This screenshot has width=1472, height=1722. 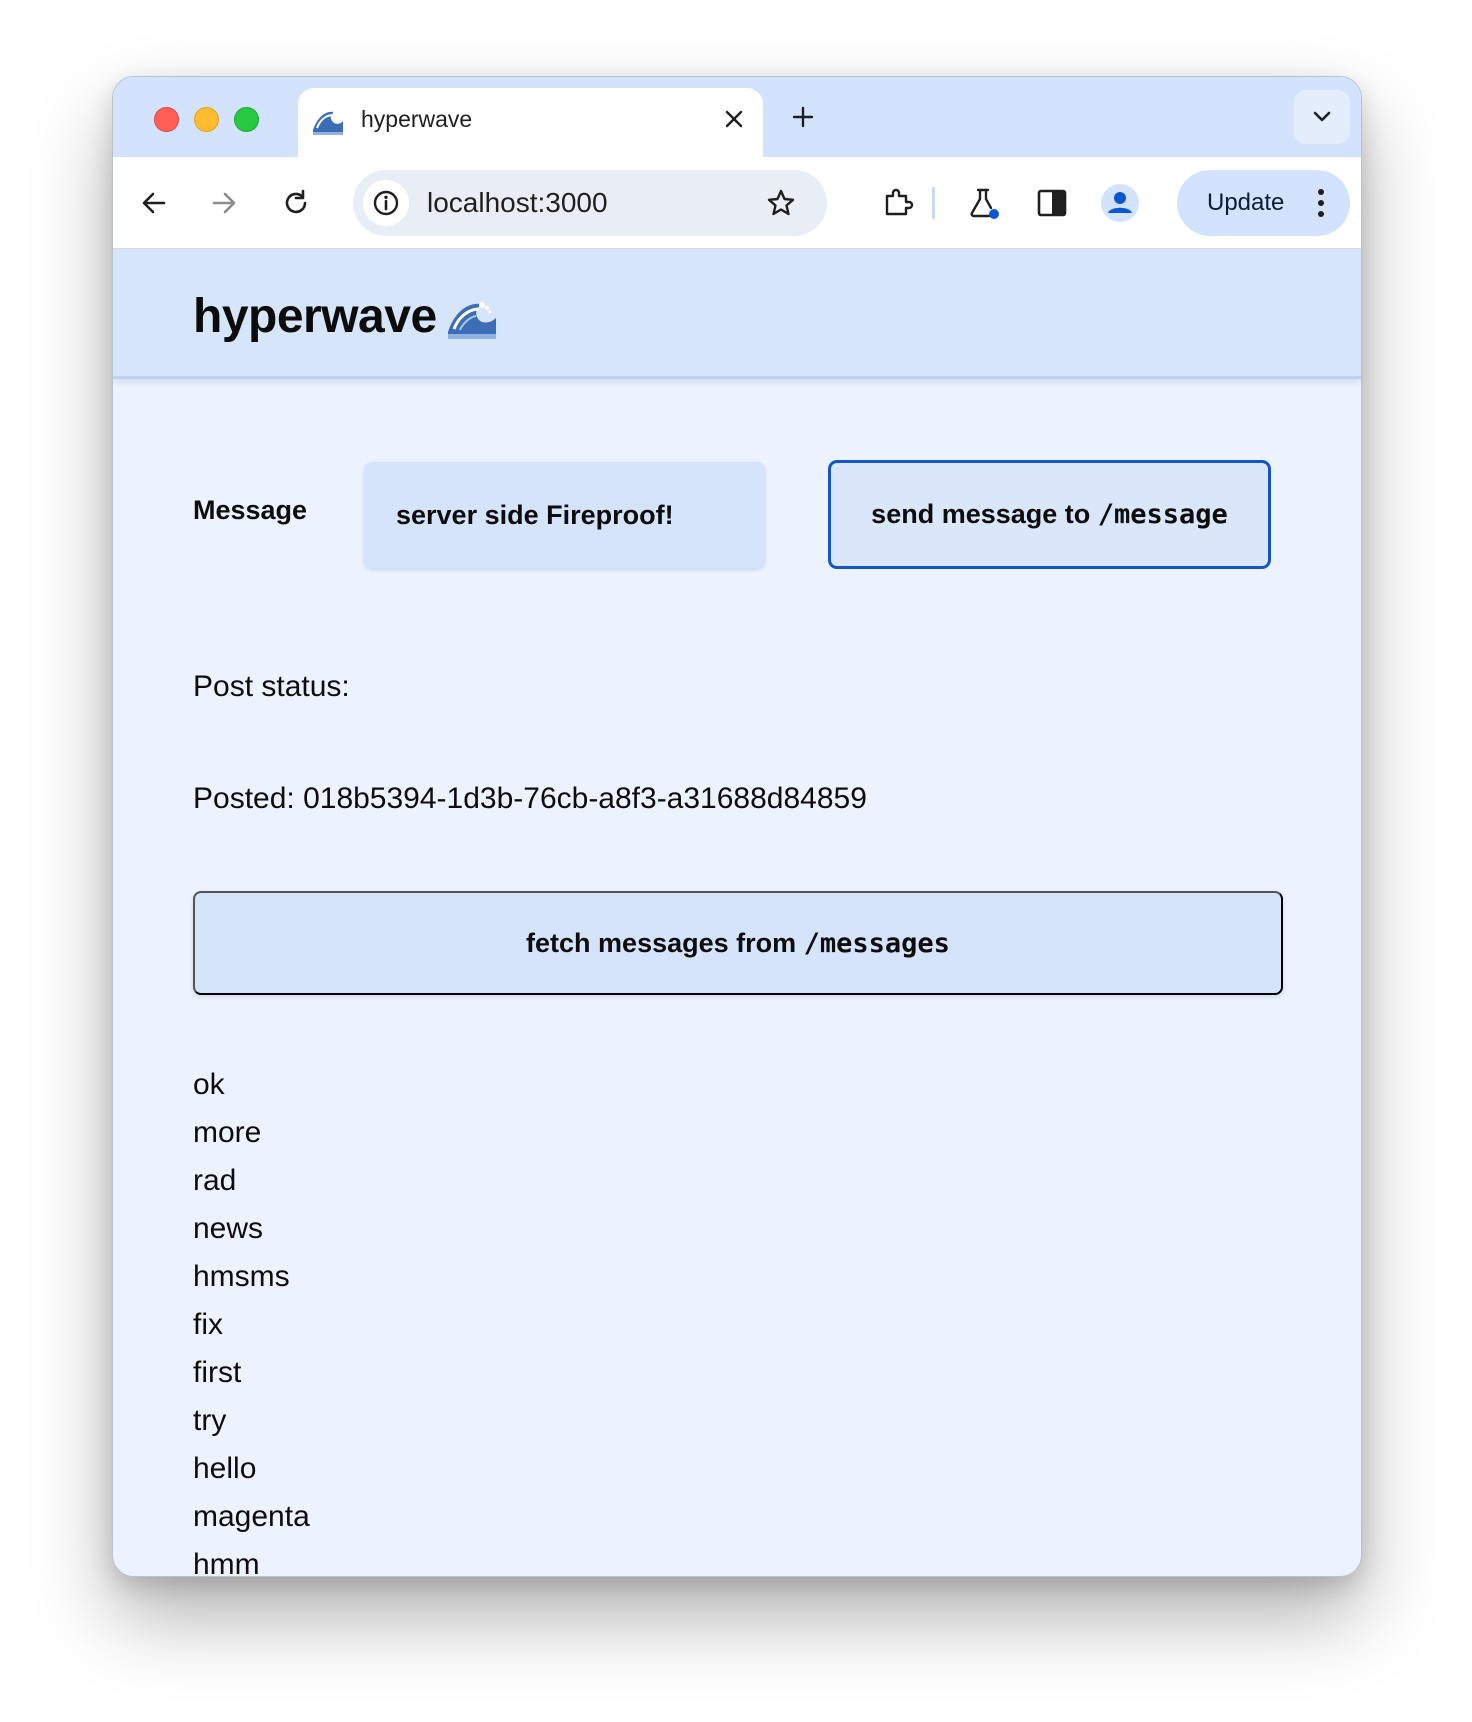 What do you see at coordinates (564, 515) in the screenshot?
I see `message-input` at bounding box center [564, 515].